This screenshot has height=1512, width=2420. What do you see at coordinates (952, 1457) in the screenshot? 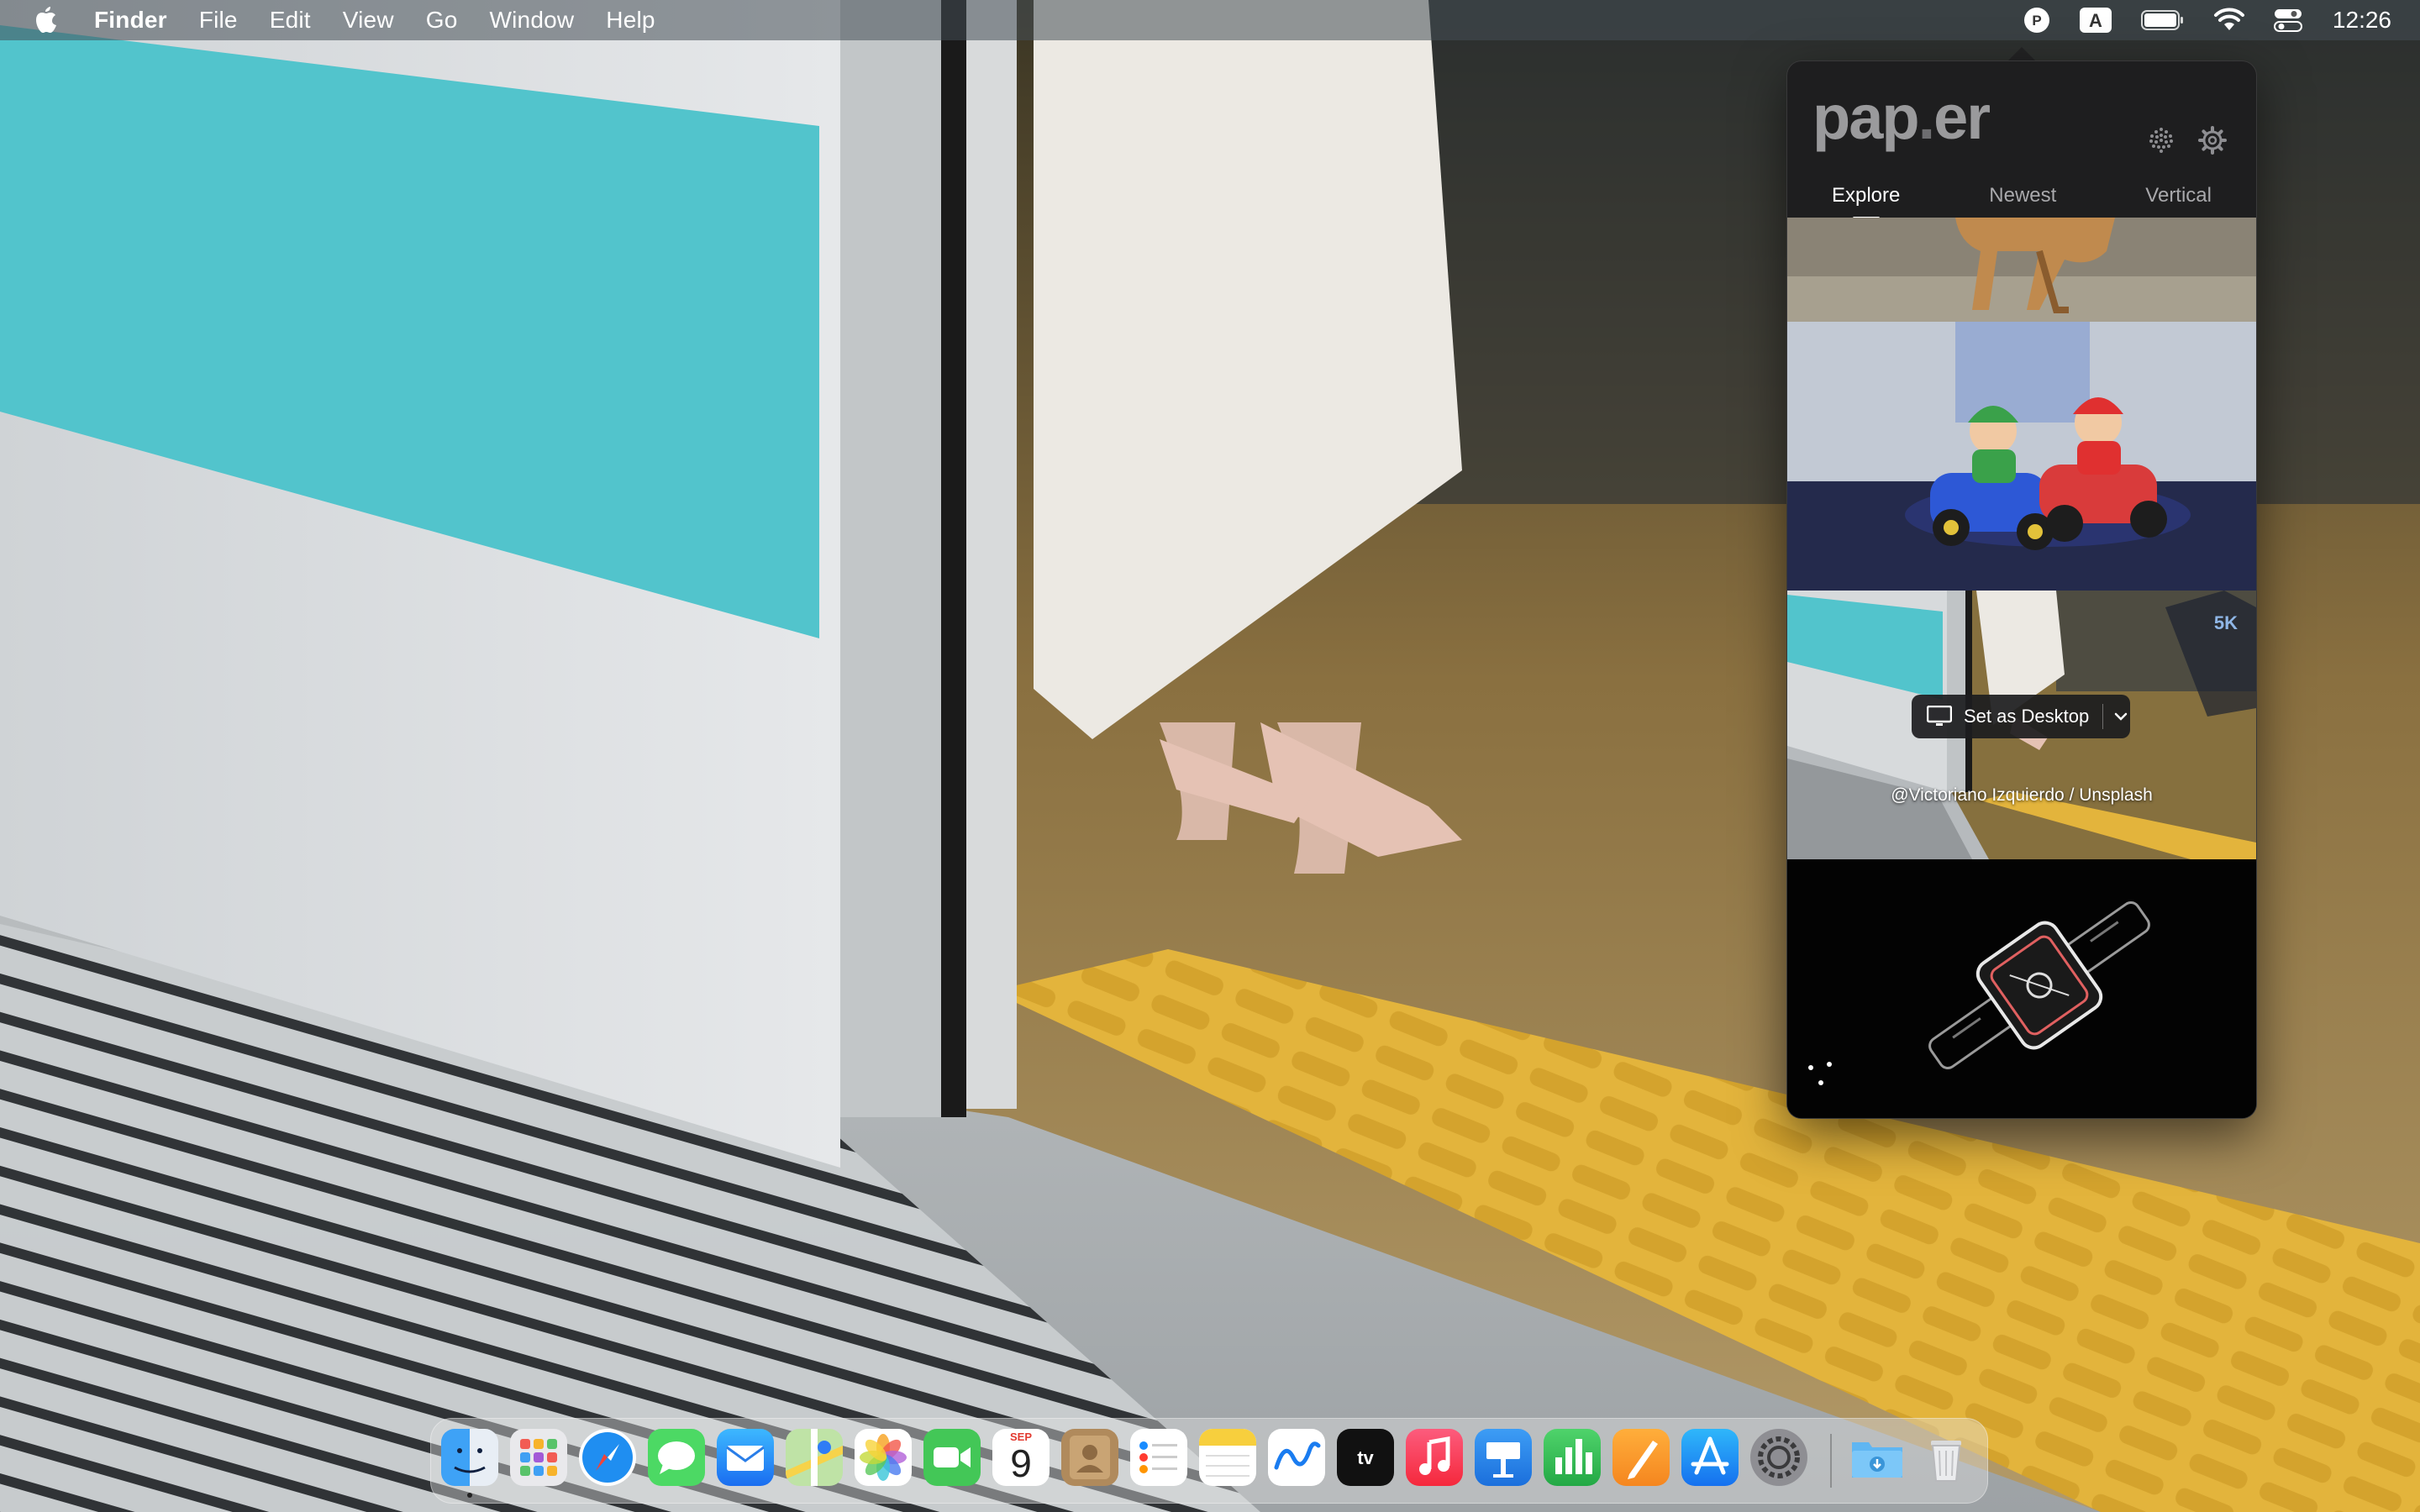
I see `facetime-icon` at bounding box center [952, 1457].